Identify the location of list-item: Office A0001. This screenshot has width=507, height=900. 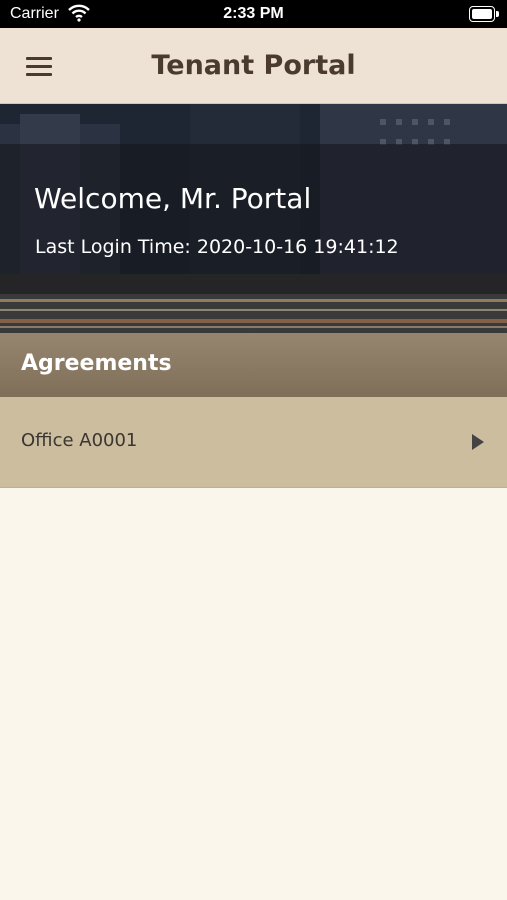
(253, 442).